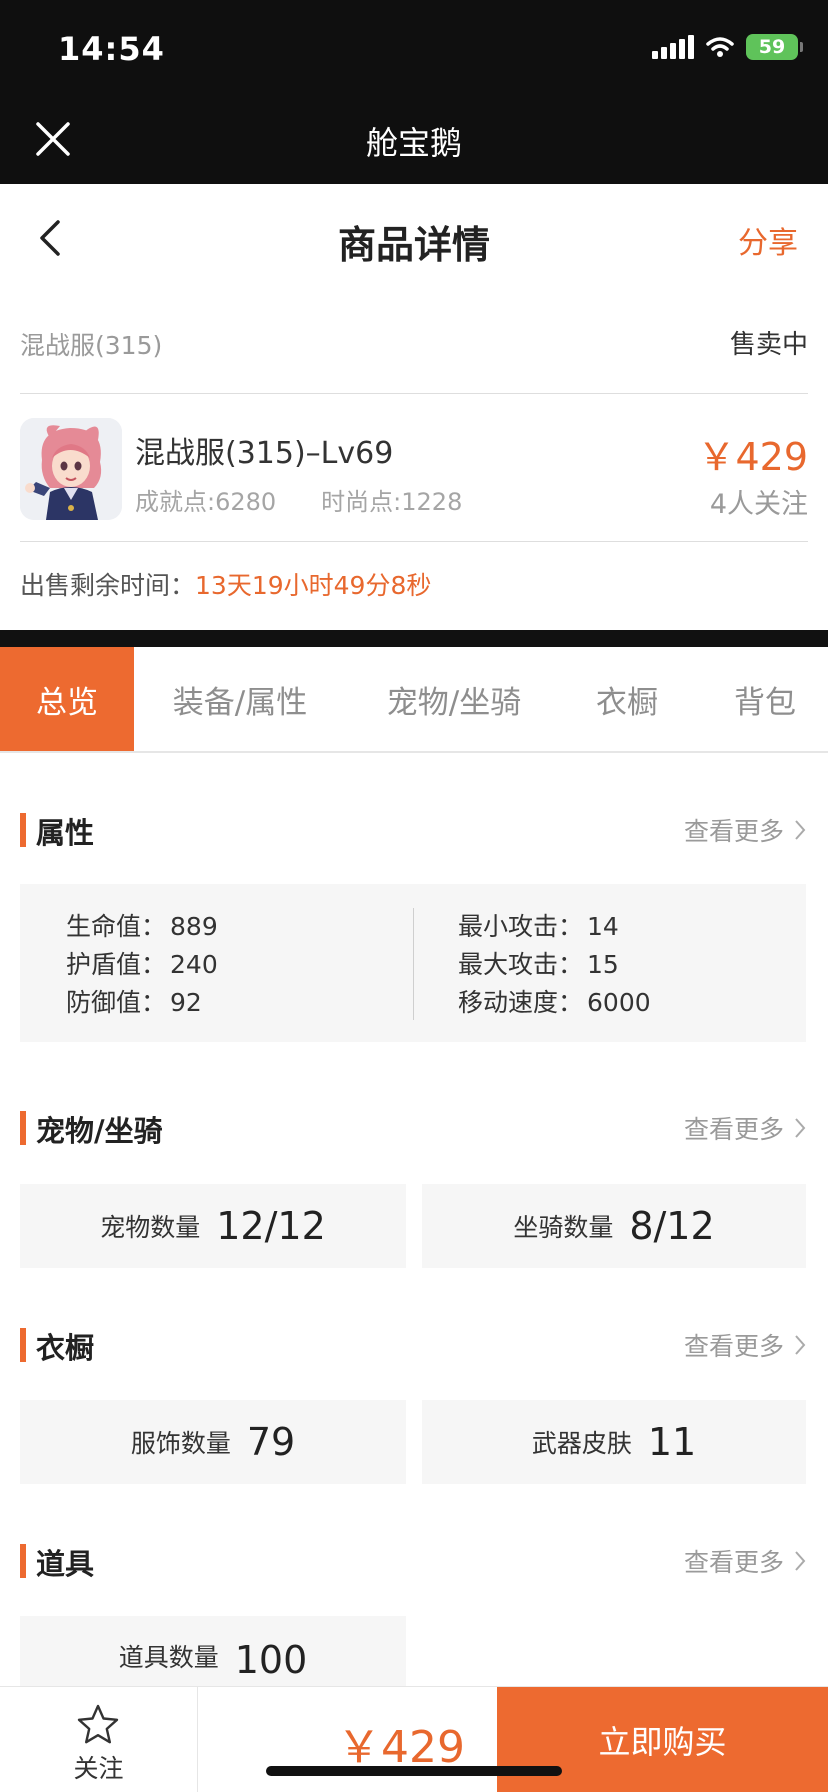 The image size is (828, 1792). I want to click on stat-value: 100, so click(271, 1660).